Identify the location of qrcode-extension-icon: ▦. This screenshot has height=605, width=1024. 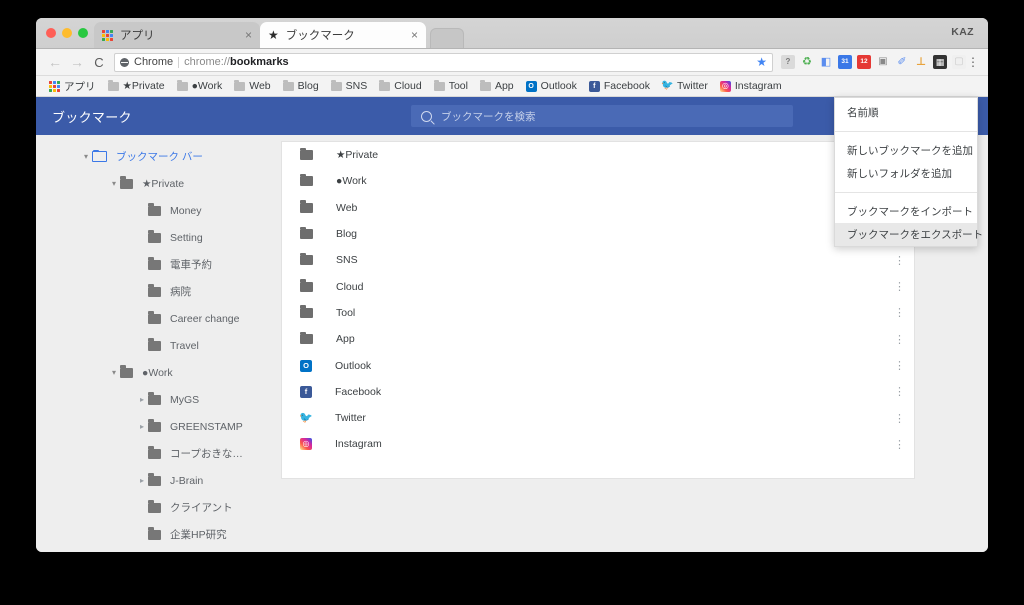
(940, 62).